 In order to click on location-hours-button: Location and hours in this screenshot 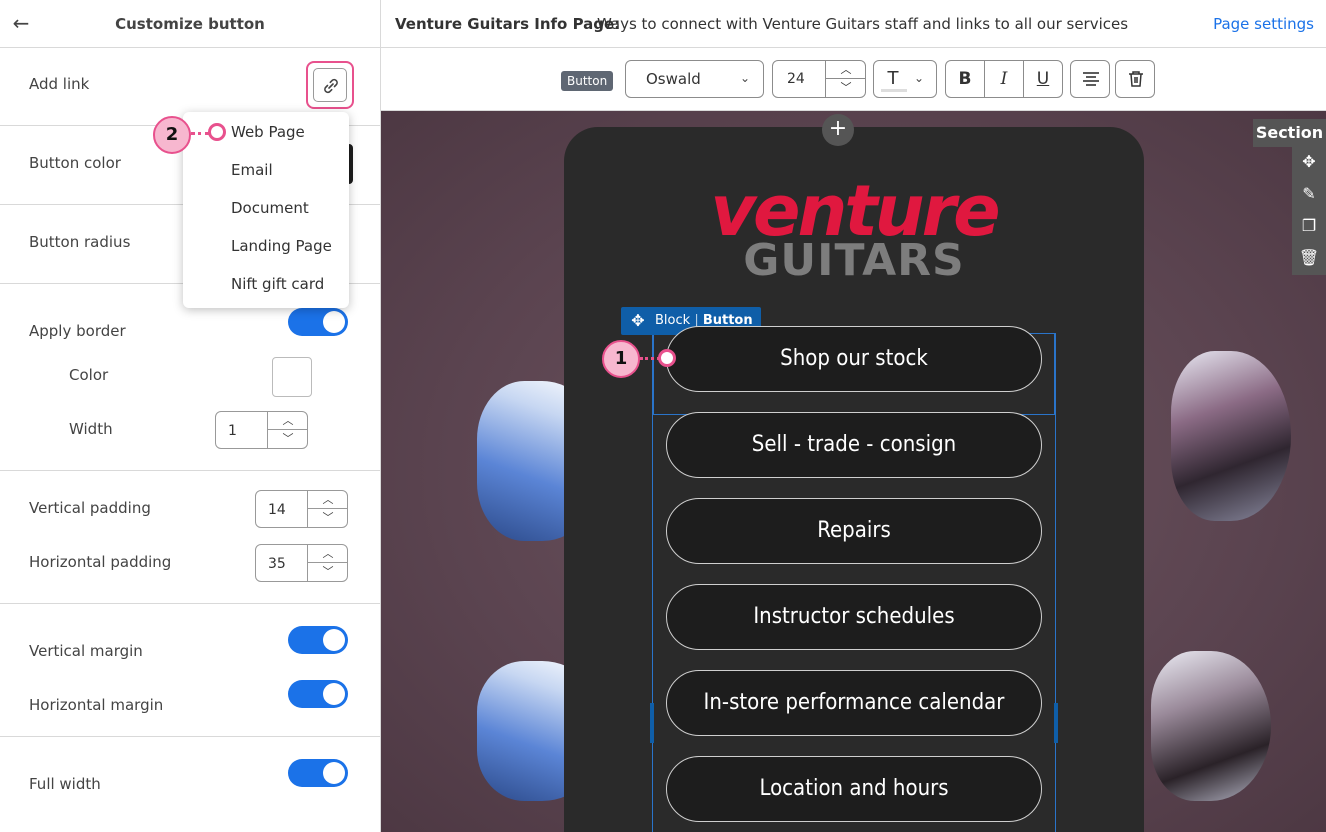, I will do `click(854, 789)`.